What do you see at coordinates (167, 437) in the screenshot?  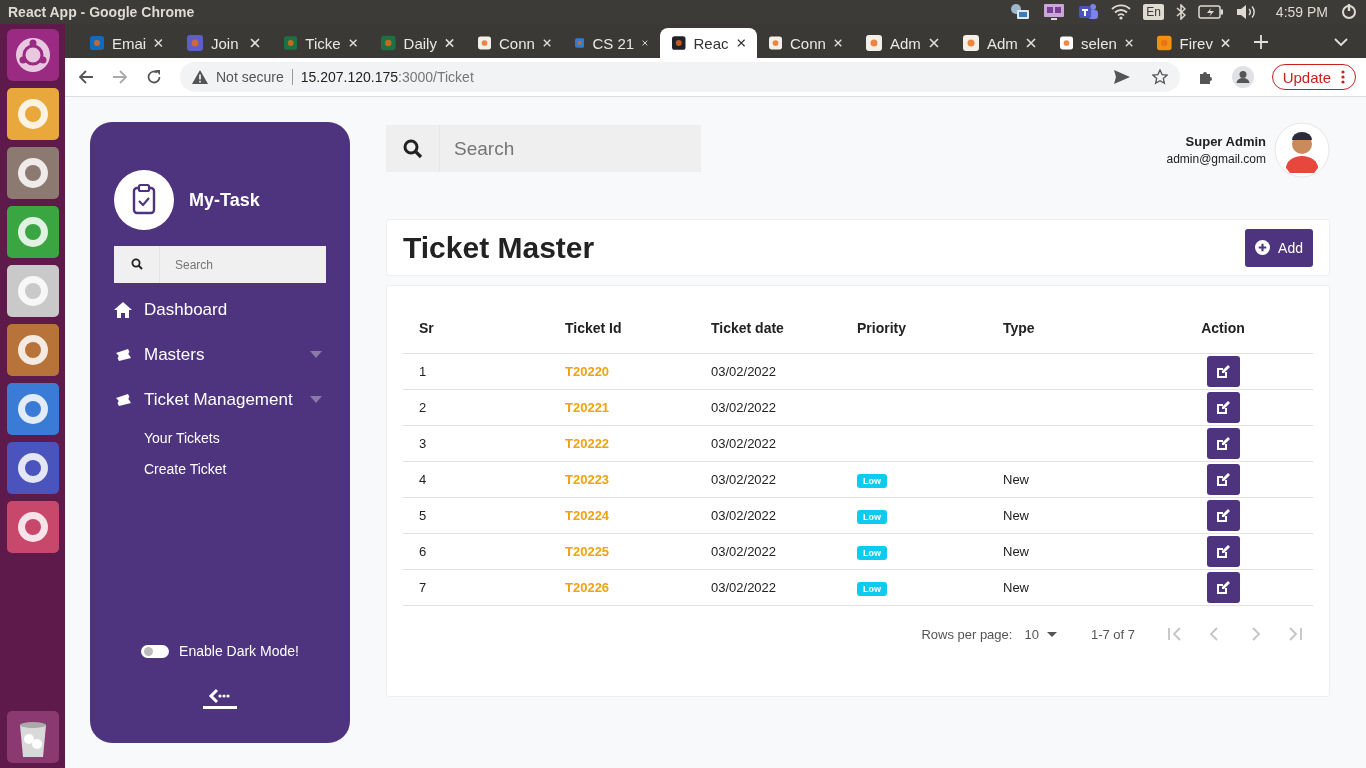 I see `nav-subitem: Your Tickets` at bounding box center [167, 437].